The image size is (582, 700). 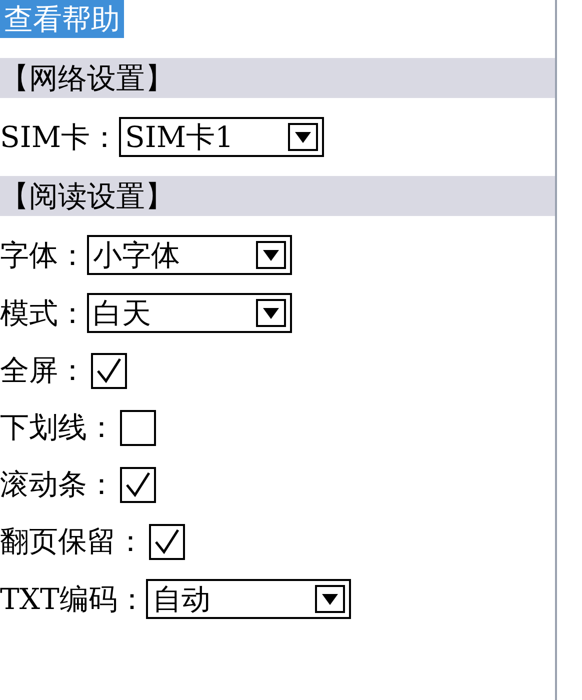 I want to click on field-label: SIM卡：, so click(x=60, y=137).